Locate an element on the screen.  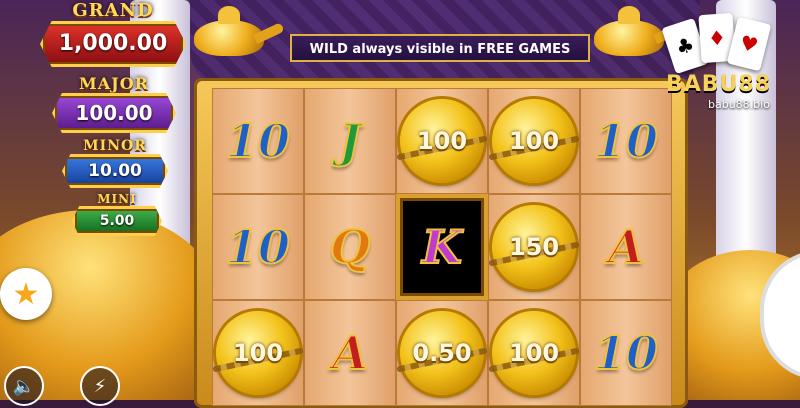
jackpot-grand-value: 1,000.00 is located at coordinates (113, 44).